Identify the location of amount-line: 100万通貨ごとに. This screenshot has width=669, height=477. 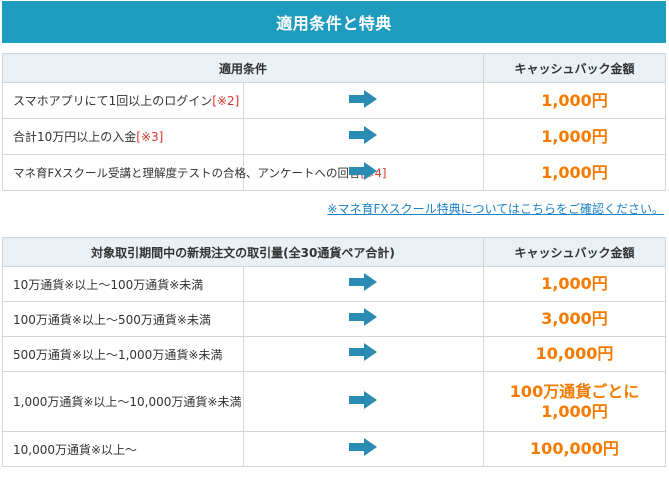
(574, 391).